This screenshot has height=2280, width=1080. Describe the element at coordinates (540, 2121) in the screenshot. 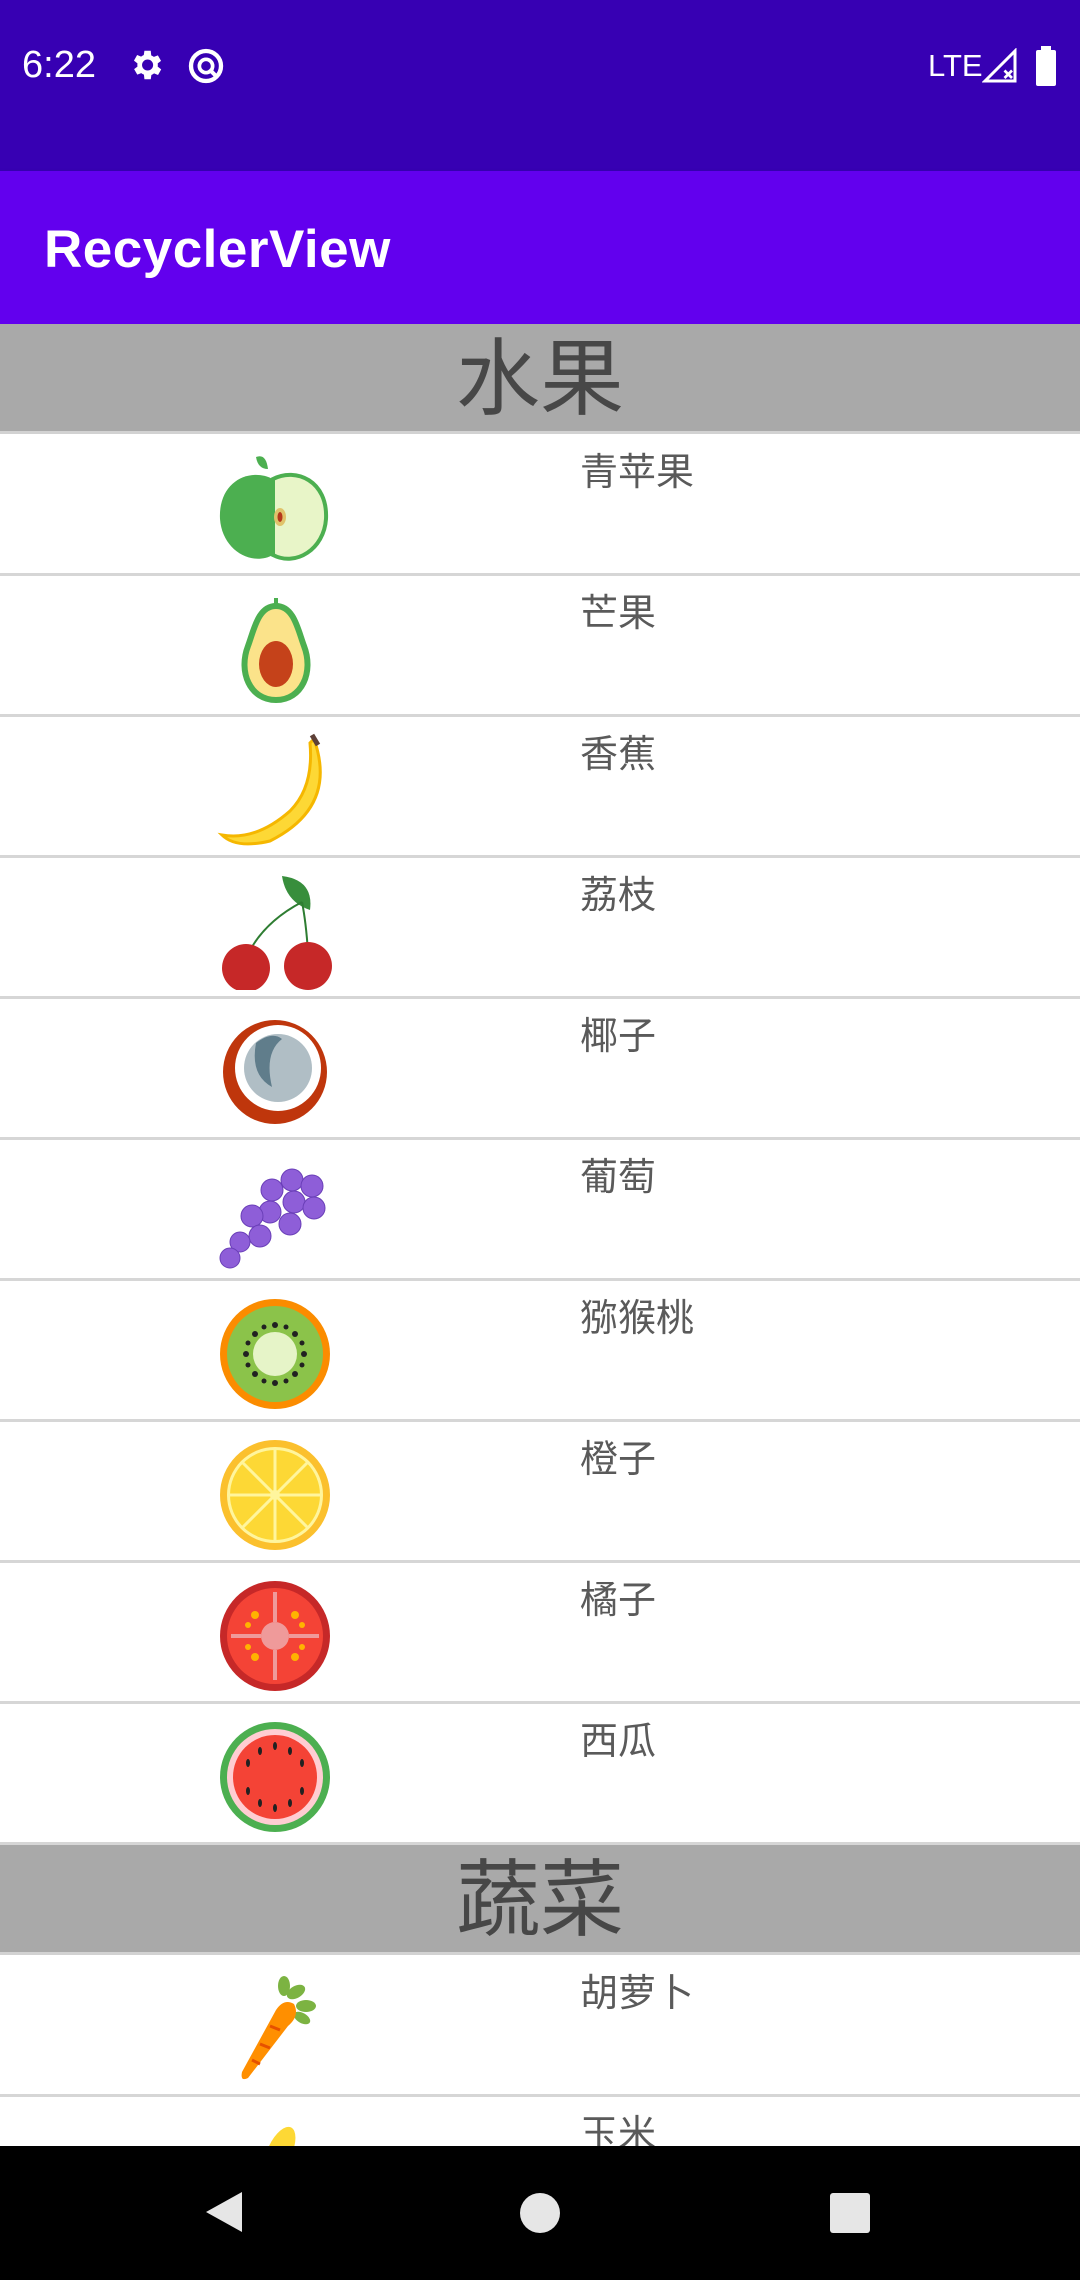

I see `list-item: 玉米` at that location.